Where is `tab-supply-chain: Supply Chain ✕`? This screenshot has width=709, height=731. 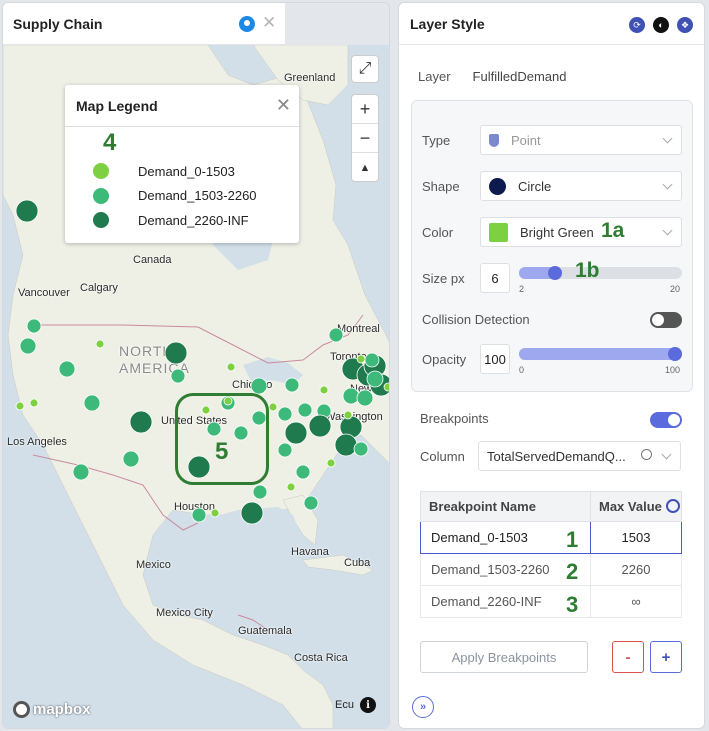 tab-supply-chain: Supply Chain ✕ is located at coordinates (144, 24).